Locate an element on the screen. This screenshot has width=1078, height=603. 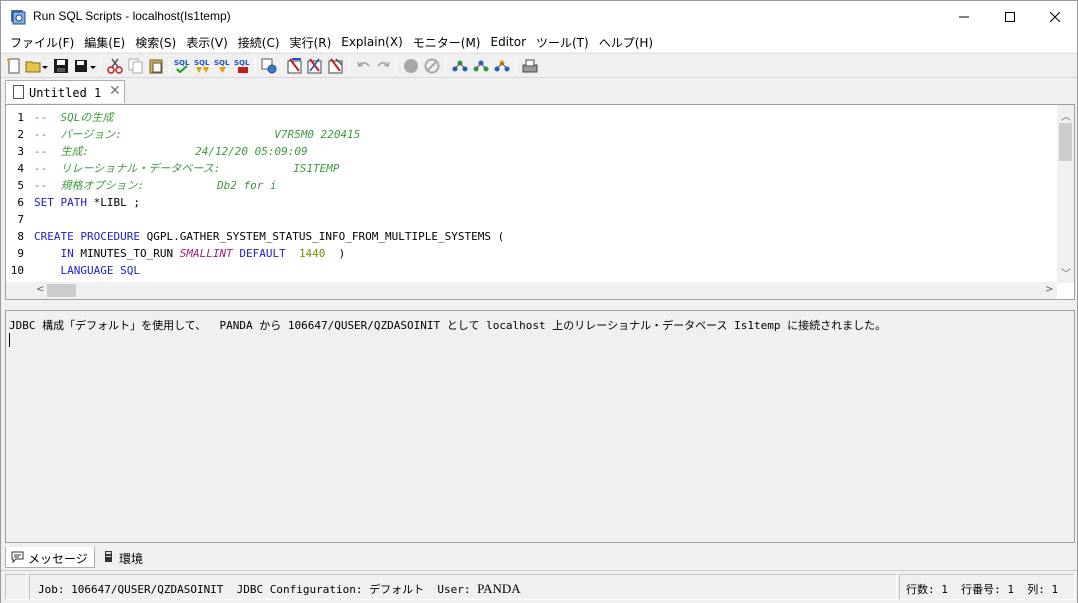
code-token: -- 生成: 24/12/20 05:09:09 is located at coordinates (171, 151).